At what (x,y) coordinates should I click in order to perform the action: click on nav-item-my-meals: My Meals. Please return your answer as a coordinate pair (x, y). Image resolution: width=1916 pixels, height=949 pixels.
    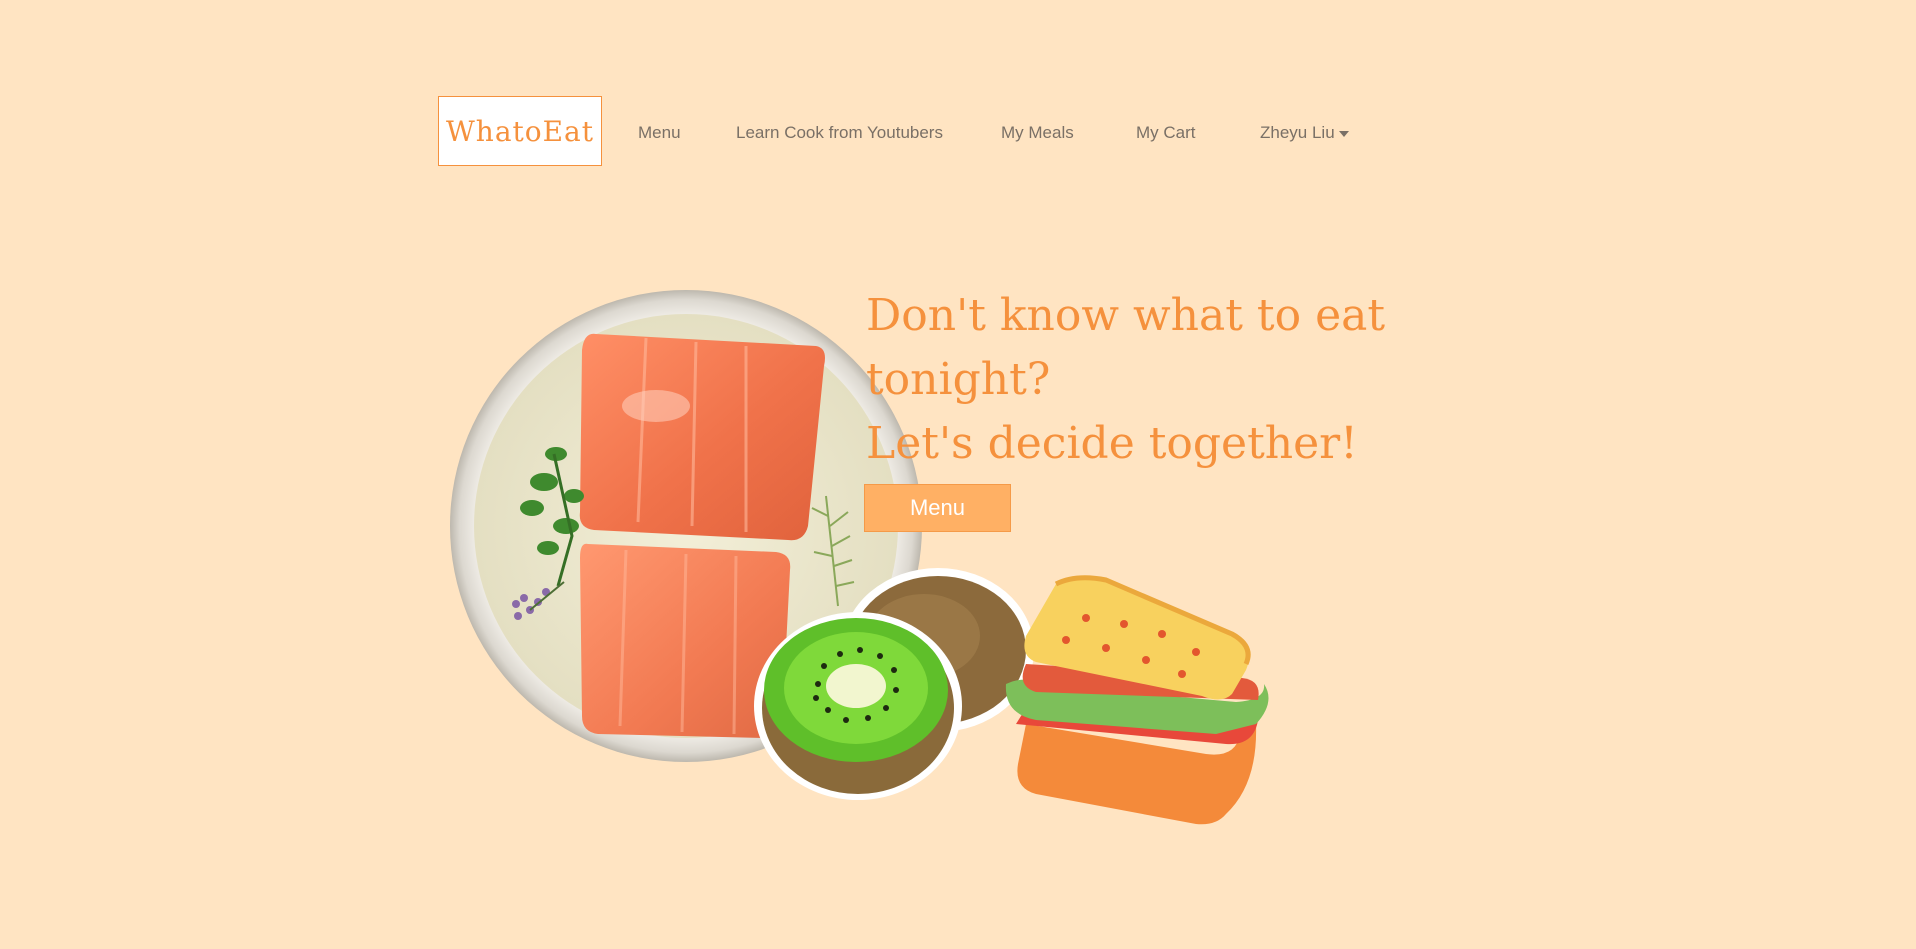
    Looking at the image, I should click on (1037, 133).